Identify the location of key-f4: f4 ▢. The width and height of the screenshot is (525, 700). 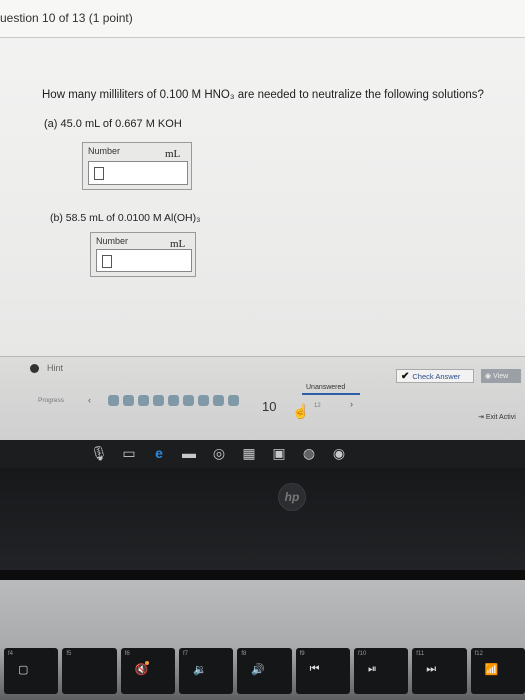
(31, 671).